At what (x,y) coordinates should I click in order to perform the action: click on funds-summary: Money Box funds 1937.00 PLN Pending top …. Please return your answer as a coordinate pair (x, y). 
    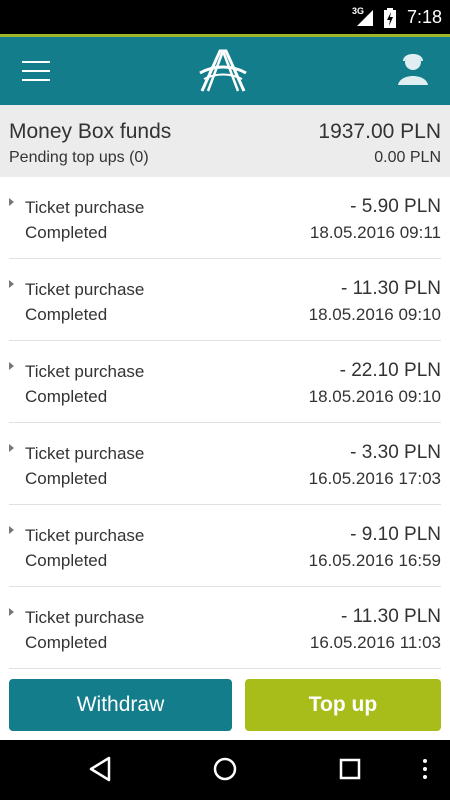
    Looking at the image, I should click on (225, 141).